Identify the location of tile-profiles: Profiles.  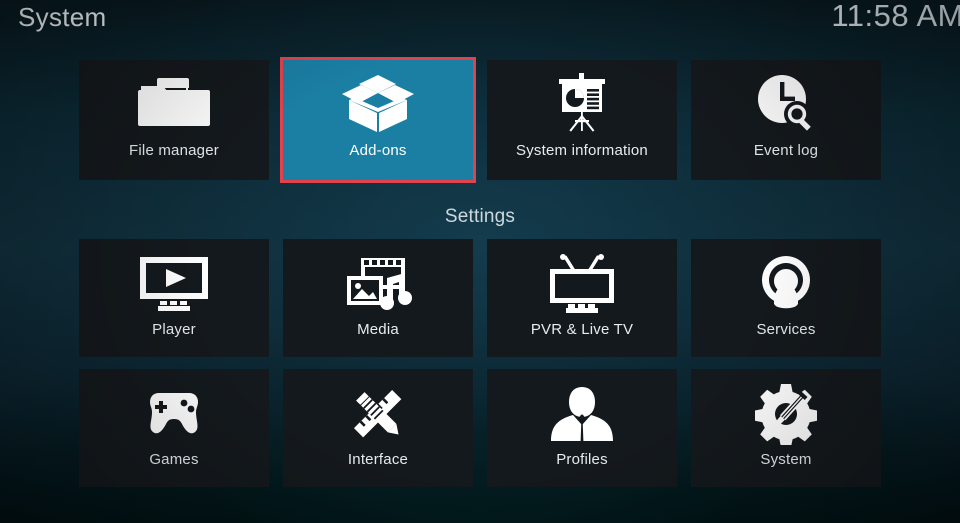
(582, 428).